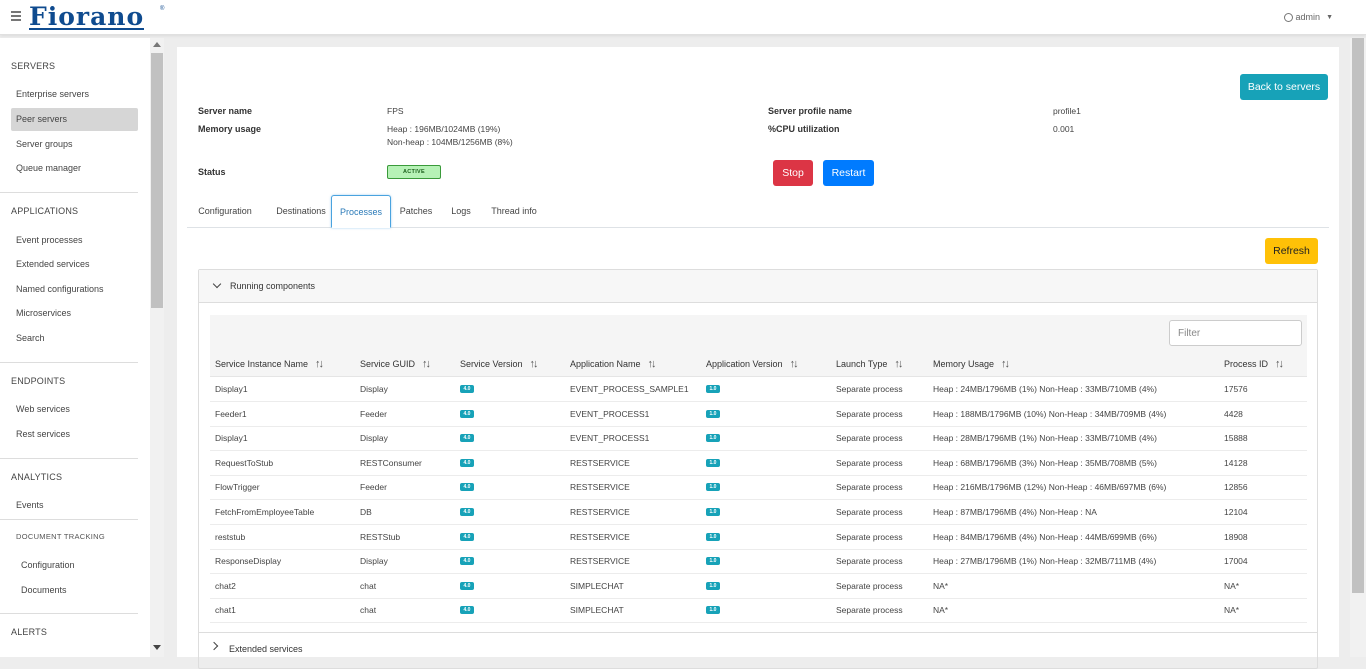  I want to click on col-service-version: Service Version ↑↓, so click(499, 364).